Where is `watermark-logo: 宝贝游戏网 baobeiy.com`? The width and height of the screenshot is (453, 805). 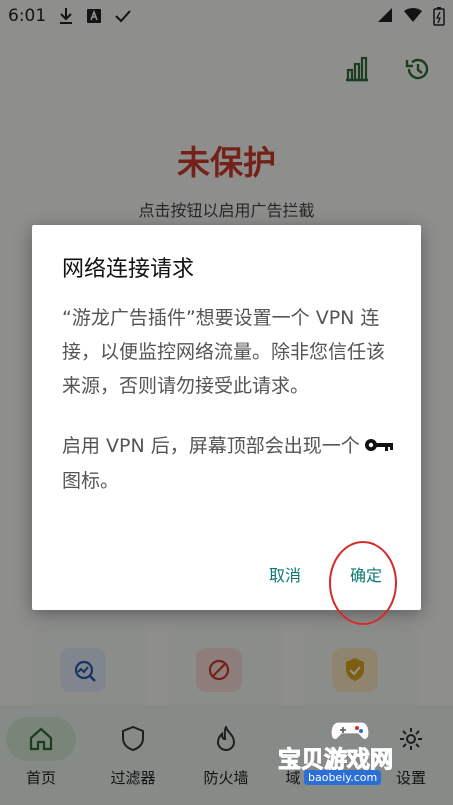 watermark-logo: 宝贝游戏网 baobeiy.com is located at coordinates (353, 760).